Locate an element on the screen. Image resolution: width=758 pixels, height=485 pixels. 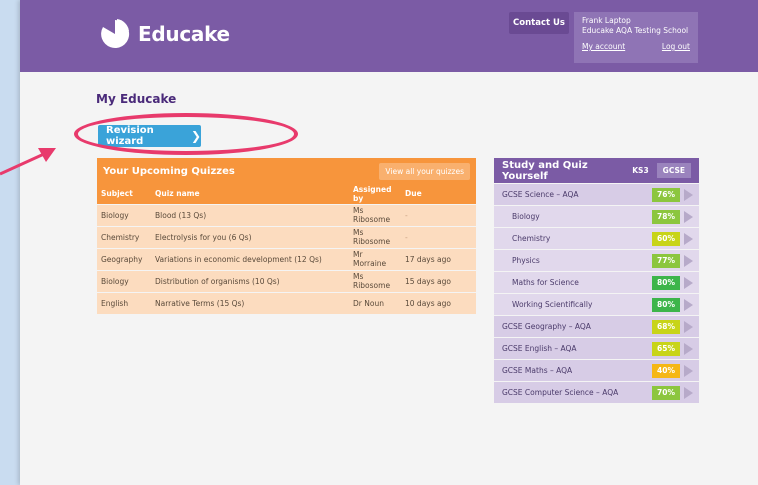
cell-subject: Geography is located at coordinates (124, 258).